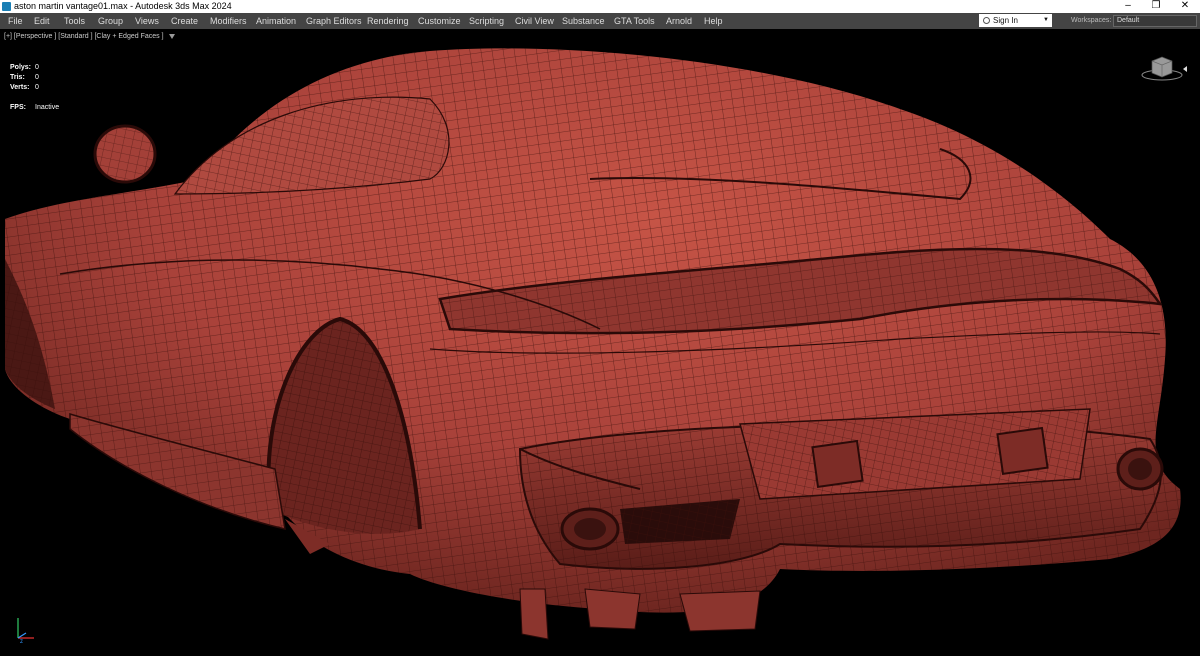 Image resolution: width=1200 pixels, height=656 pixels. Describe the element at coordinates (40, 88) in the screenshot. I see `statistics-overlay: Polys: 0 Tris: 0 Verts: 0 FPS: Inactive` at that location.